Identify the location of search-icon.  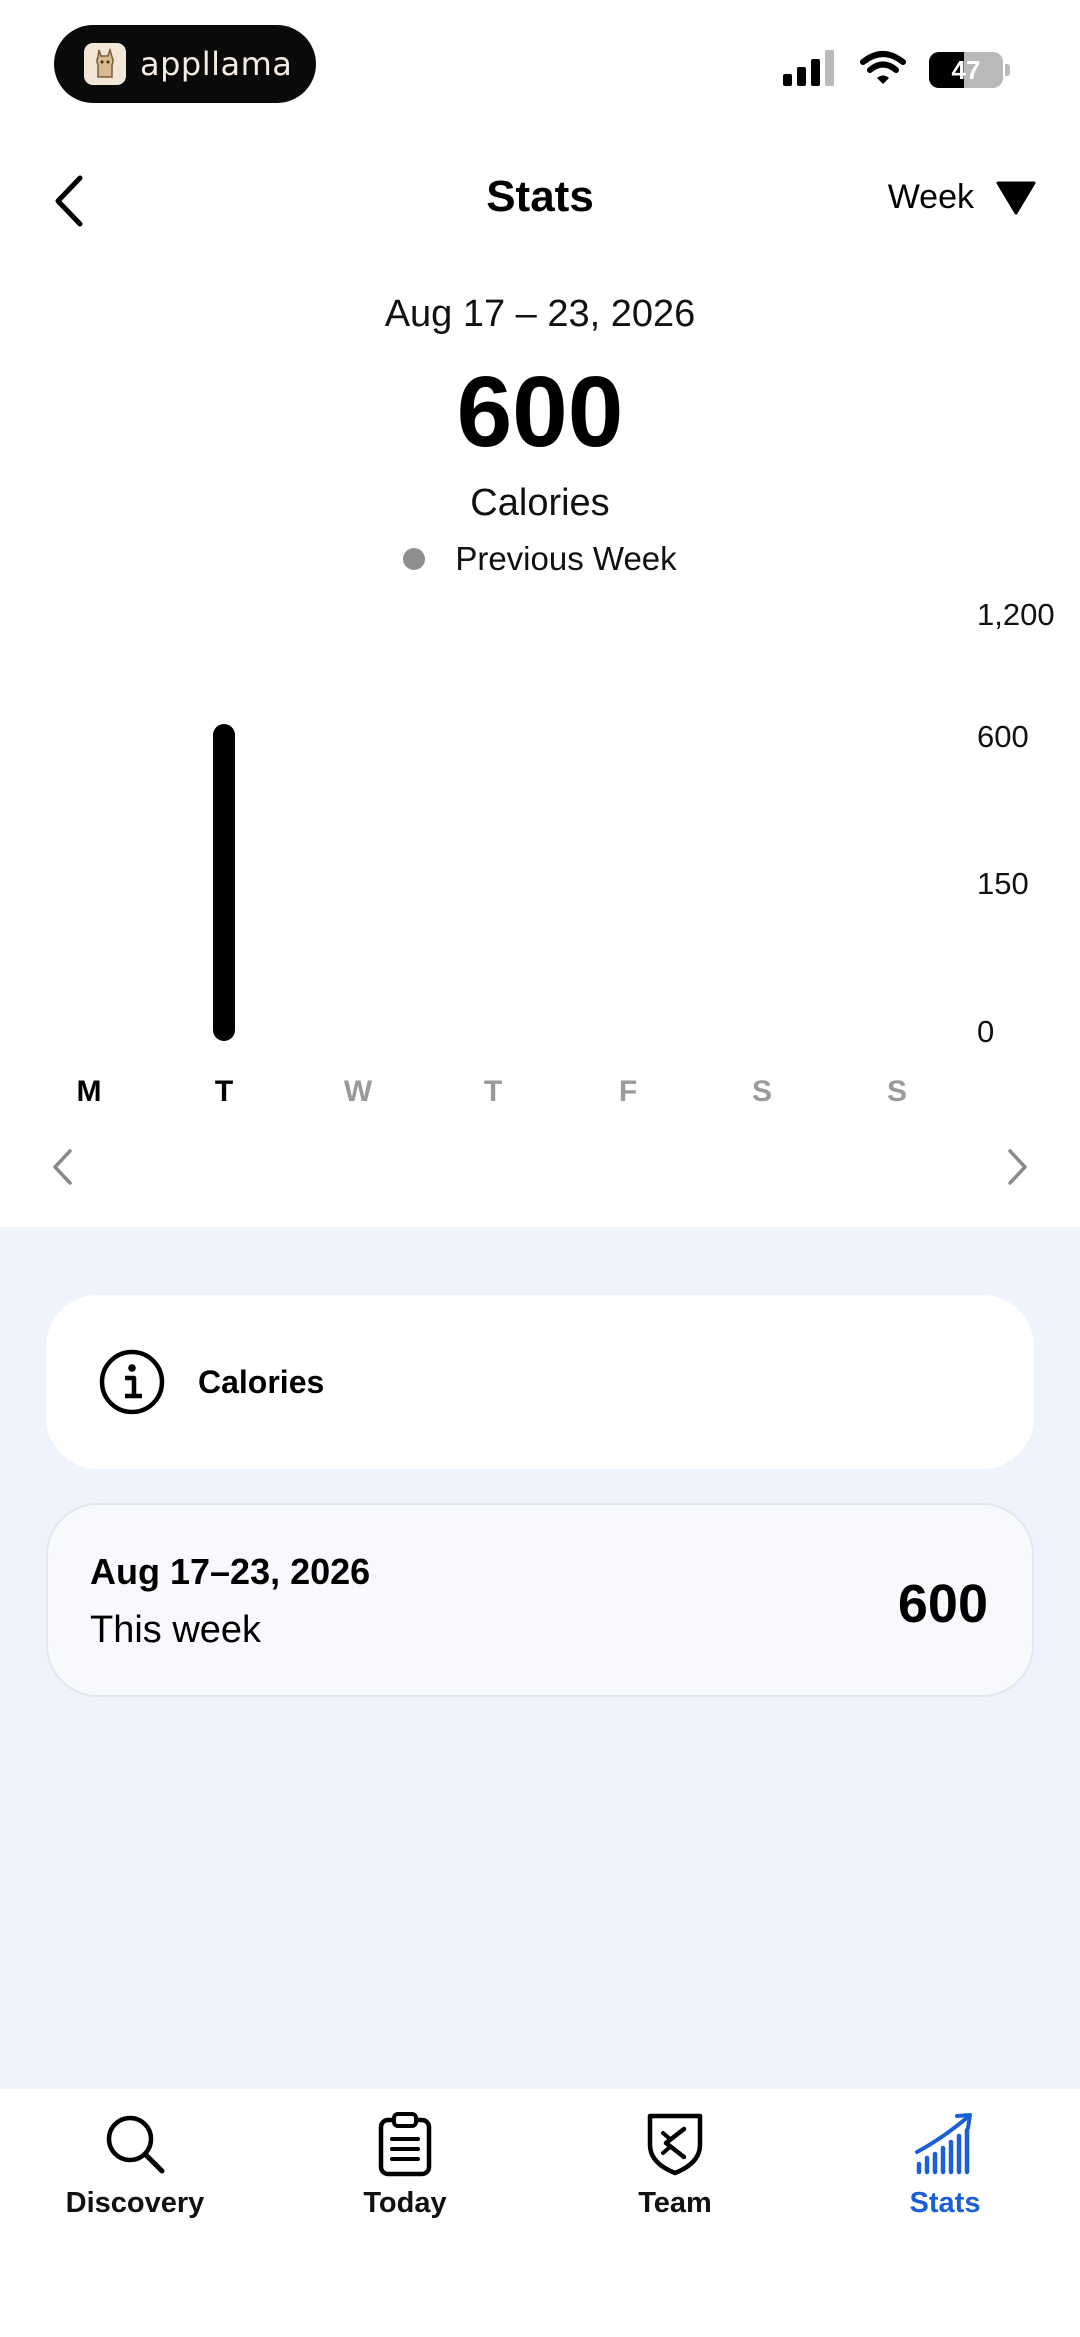
(135, 2144).